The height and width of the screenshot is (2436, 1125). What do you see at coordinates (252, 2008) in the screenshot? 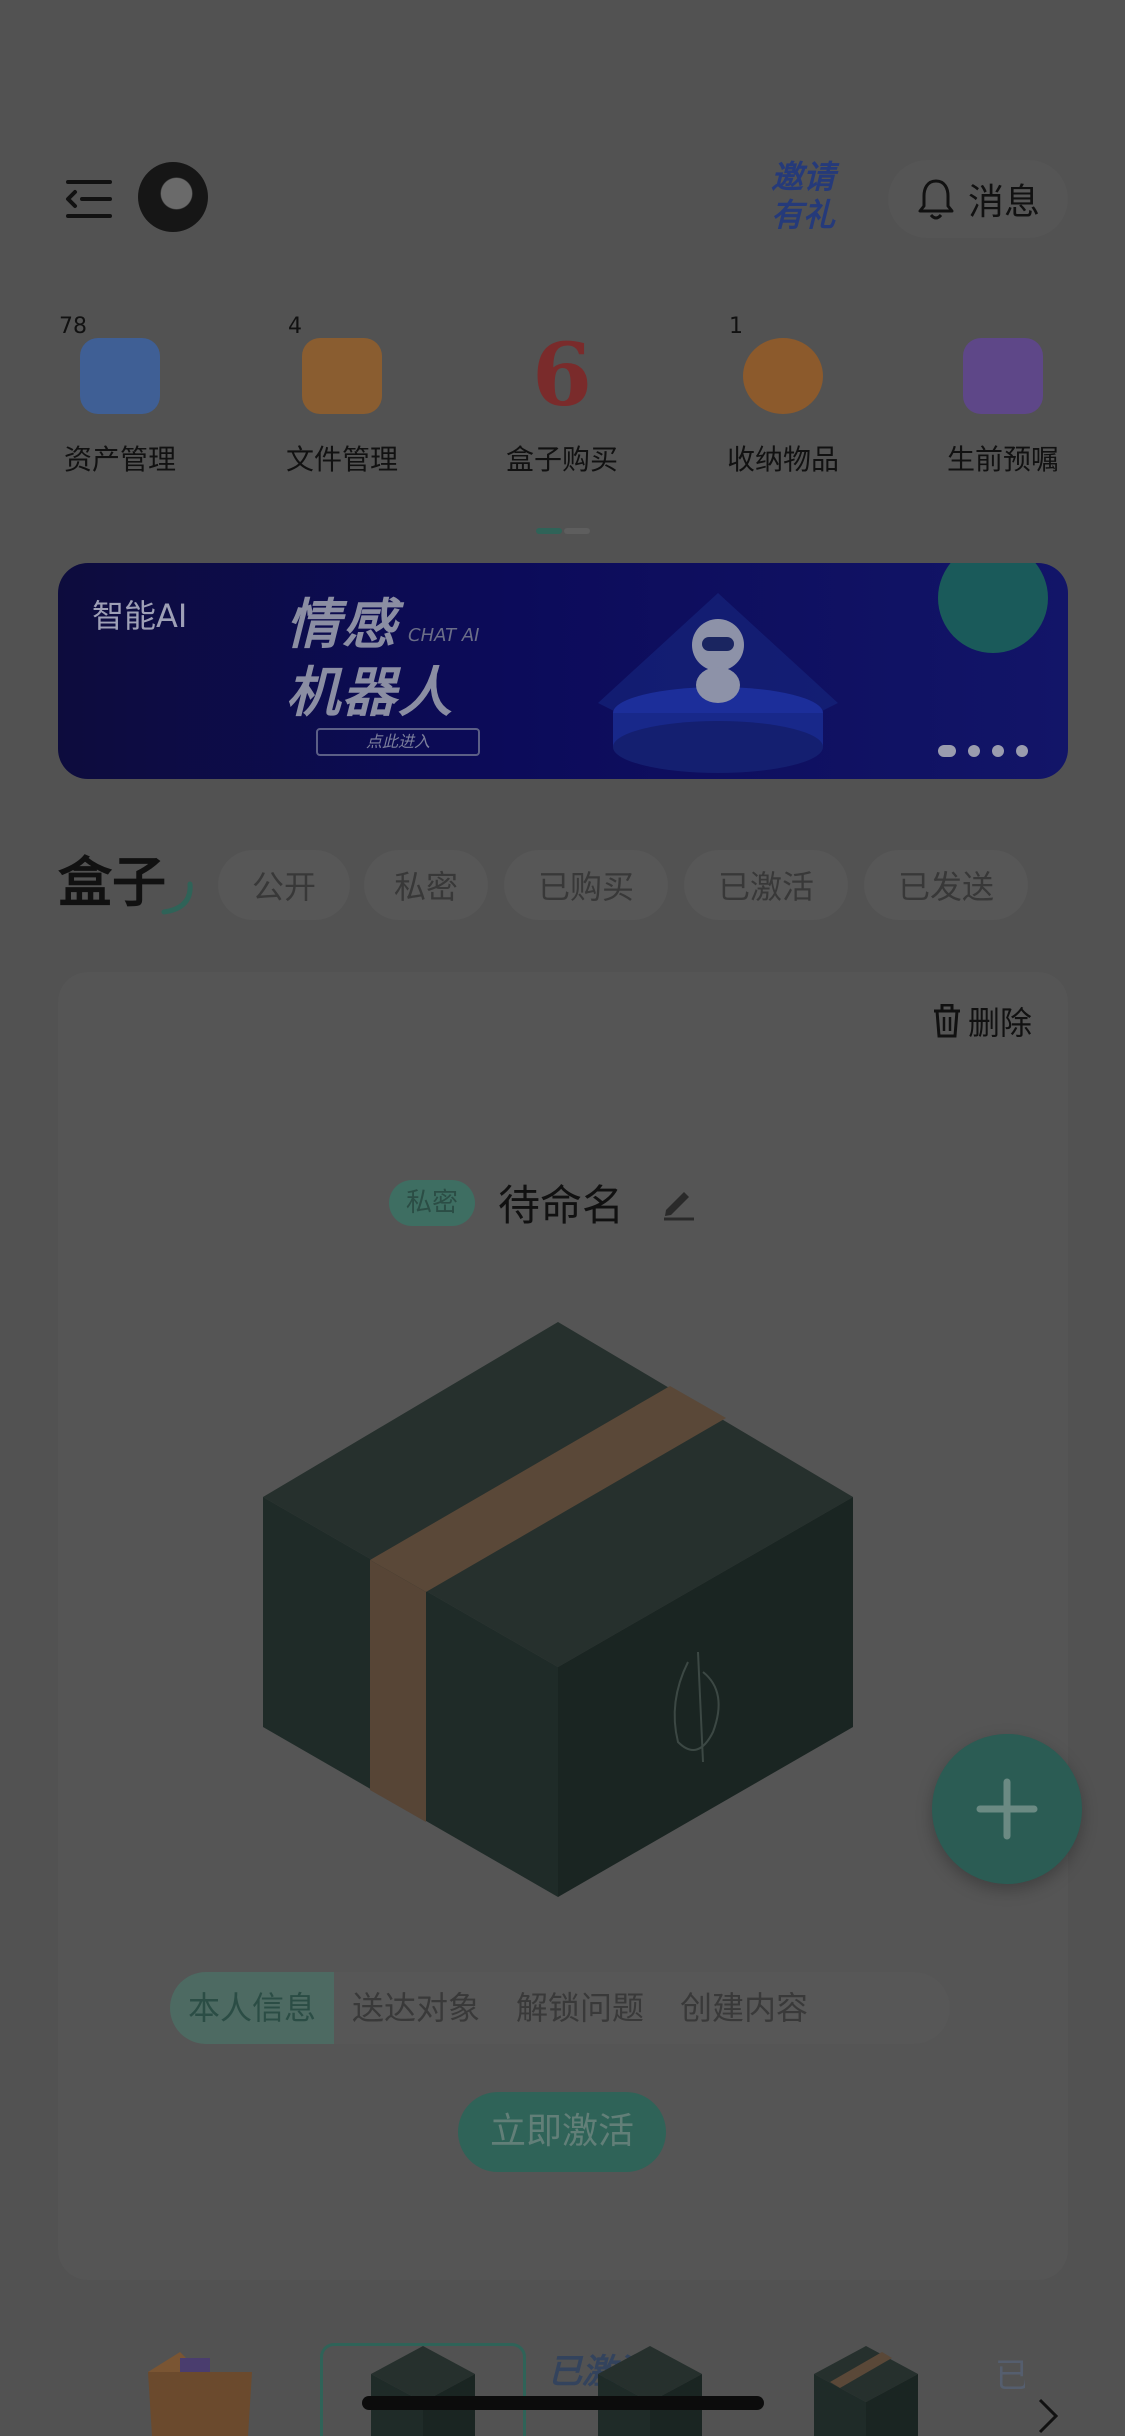
I see `info-tab-personal: 本人信息` at bounding box center [252, 2008].